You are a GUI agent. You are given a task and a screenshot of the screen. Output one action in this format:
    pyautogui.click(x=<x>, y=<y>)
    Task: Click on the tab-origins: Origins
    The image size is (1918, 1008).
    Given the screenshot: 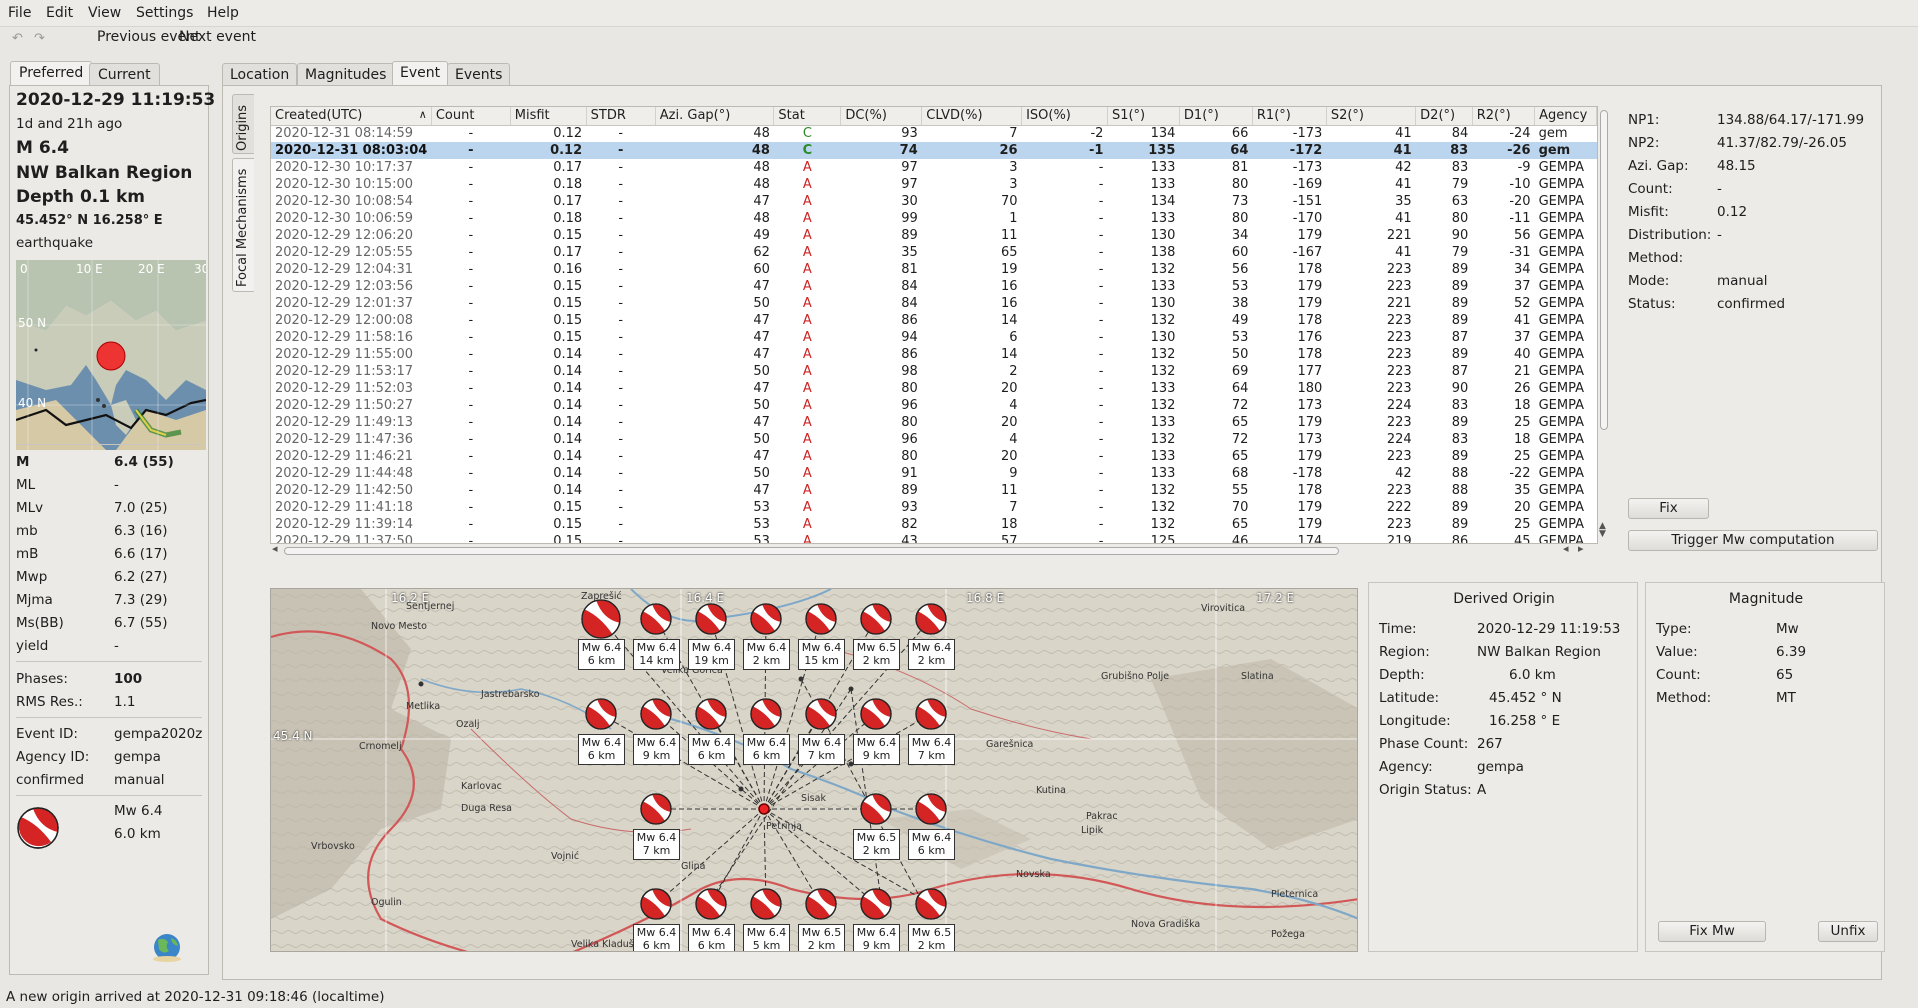 What is the action you would take?
    pyautogui.click(x=243, y=124)
    